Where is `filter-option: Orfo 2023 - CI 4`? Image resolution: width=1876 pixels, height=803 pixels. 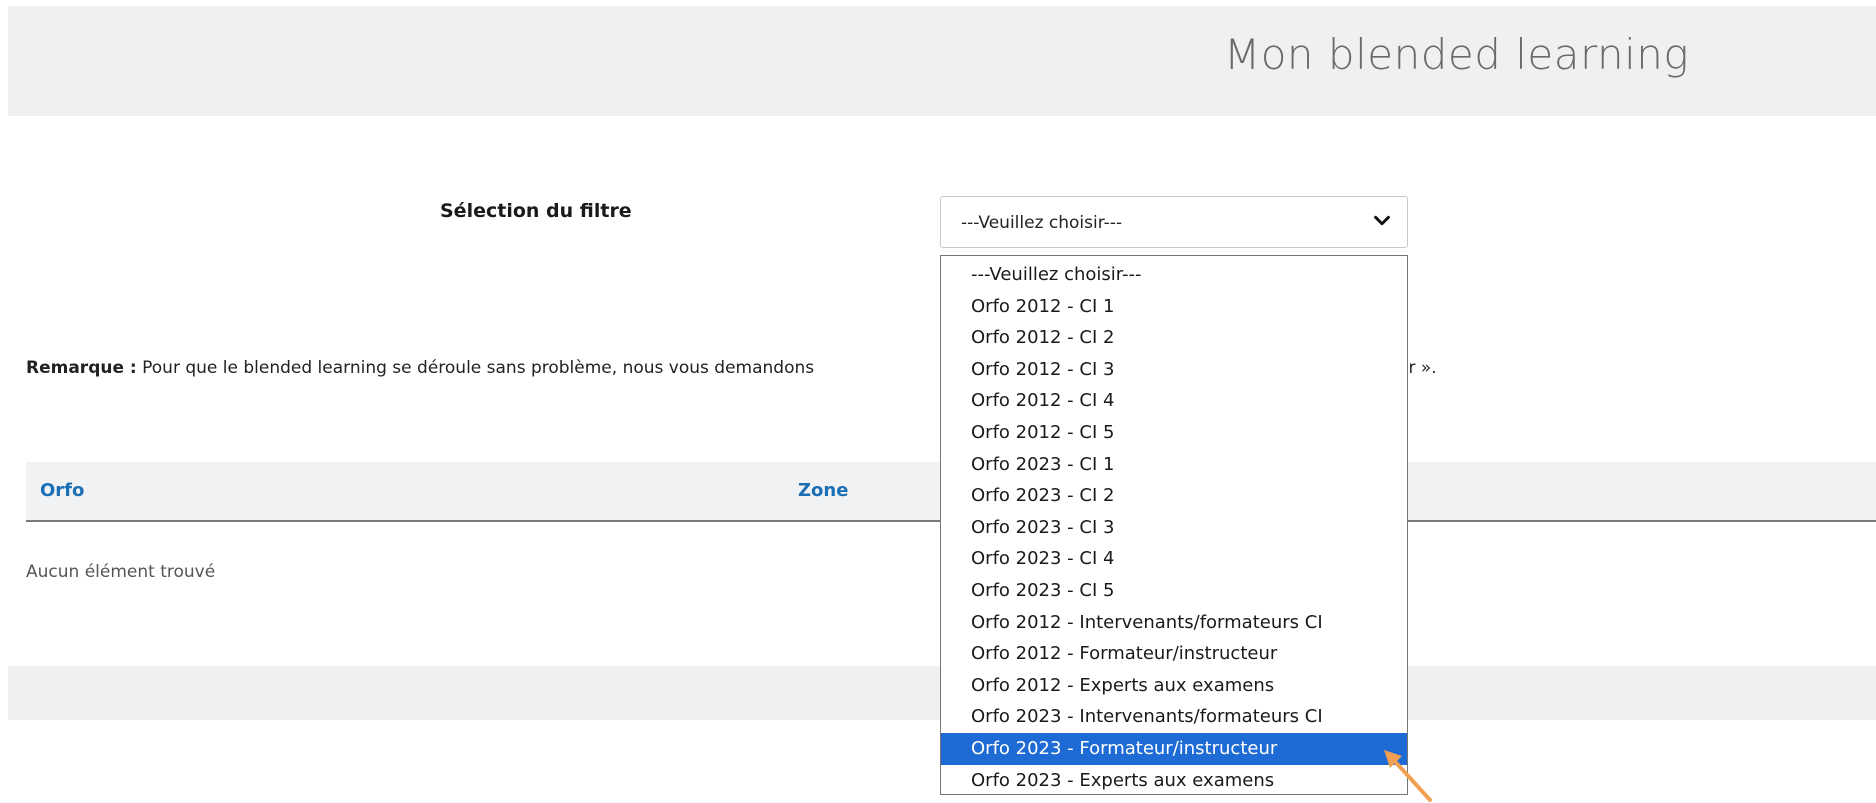 filter-option: Orfo 2023 - CI 4 is located at coordinates (1174, 559).